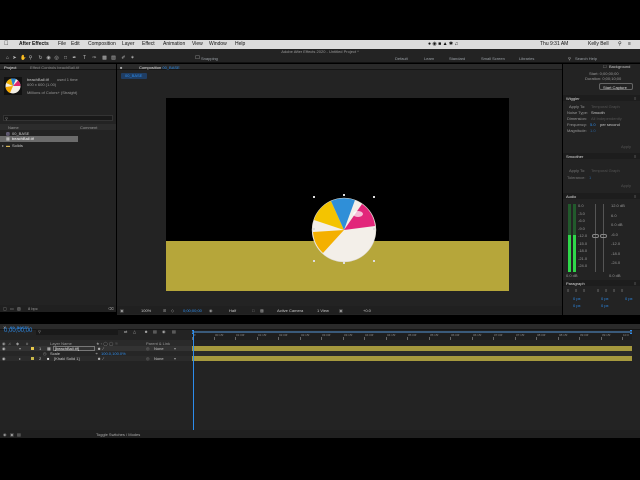 The width and height of the screenshot is (640, 480). I want to click on draft-3d-icon: △, so click(134, 331).